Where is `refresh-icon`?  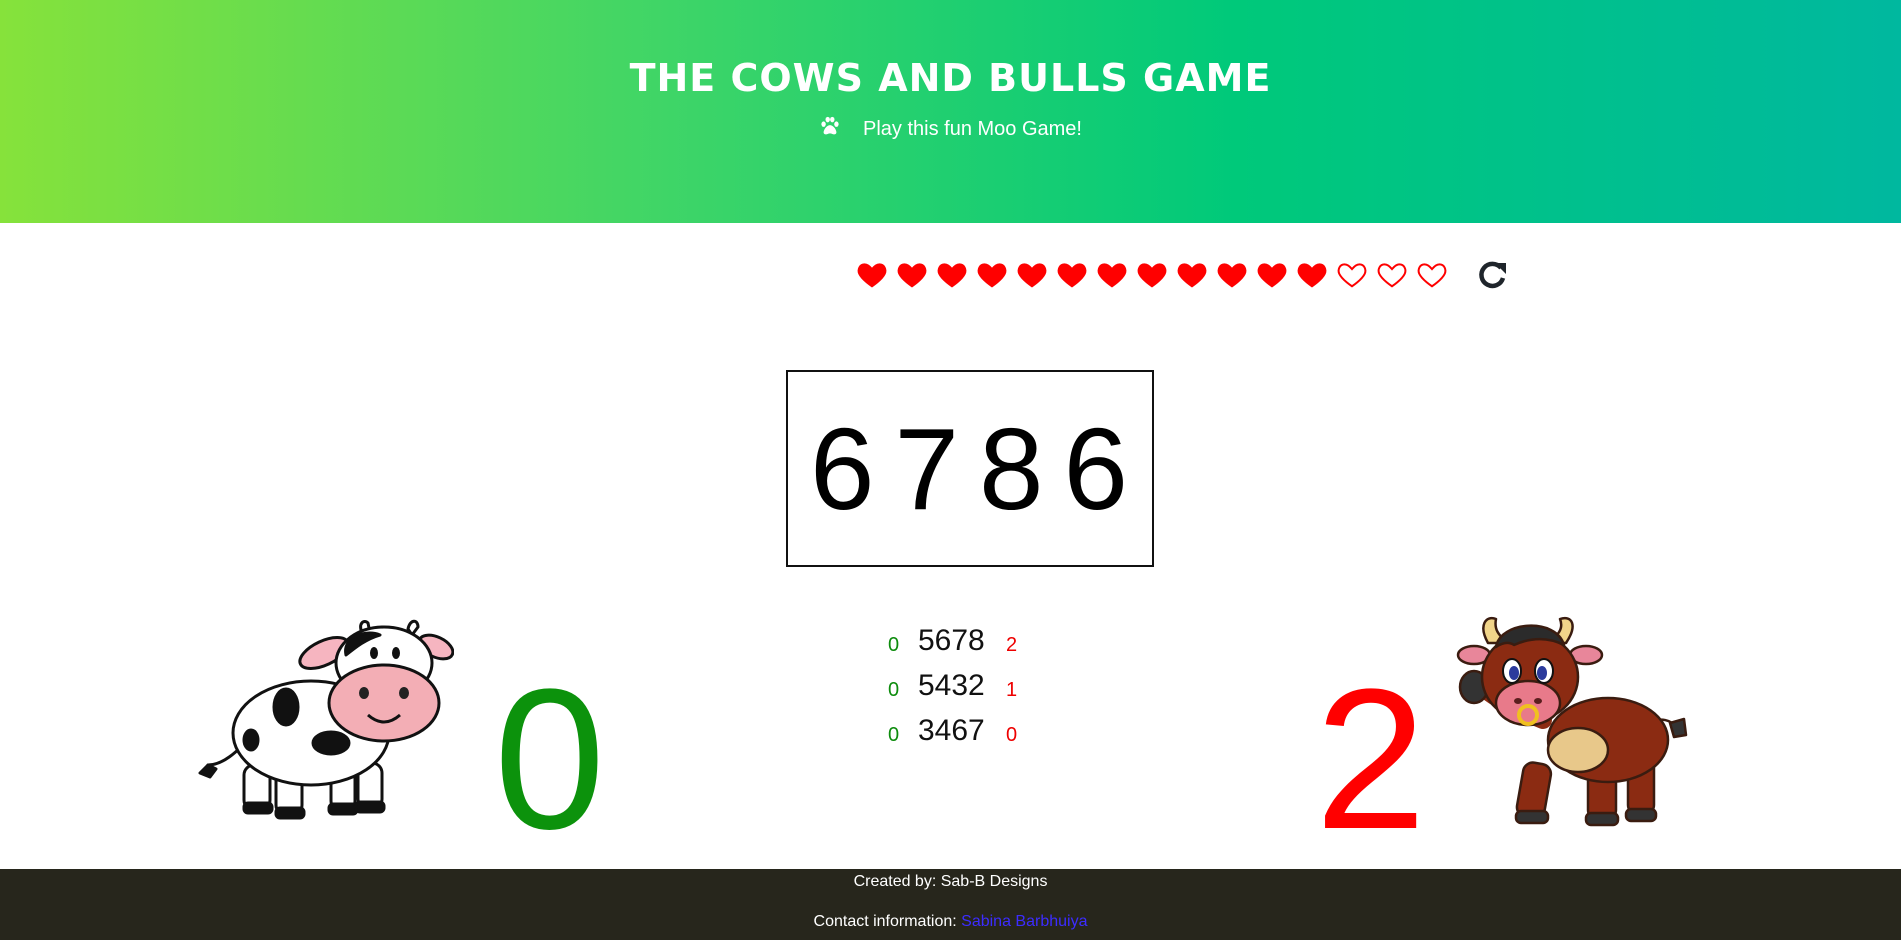 refresh-icon is located at coordinates (1492, 275).